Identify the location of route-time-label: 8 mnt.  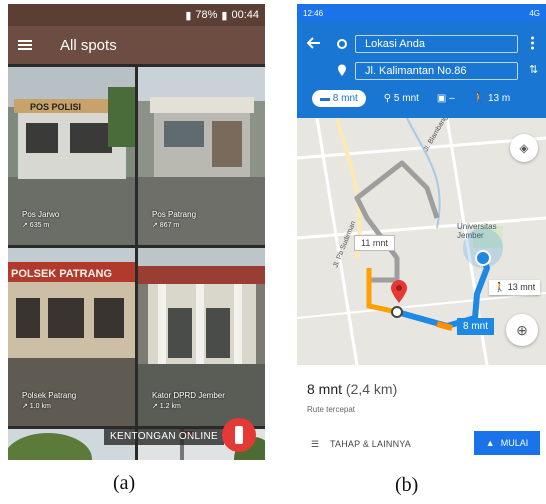
(476, 326).